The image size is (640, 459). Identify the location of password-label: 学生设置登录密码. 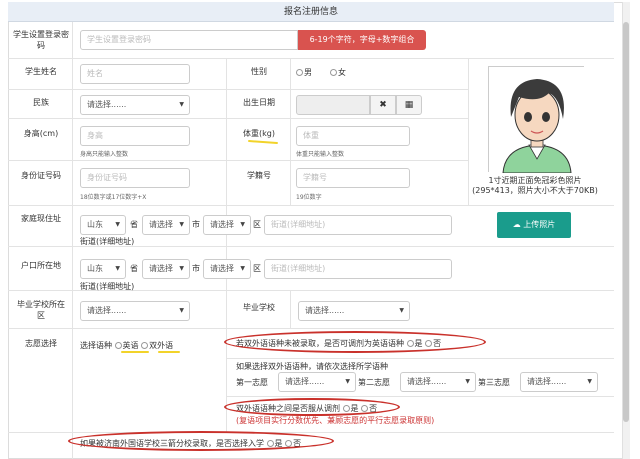
(41, 40).